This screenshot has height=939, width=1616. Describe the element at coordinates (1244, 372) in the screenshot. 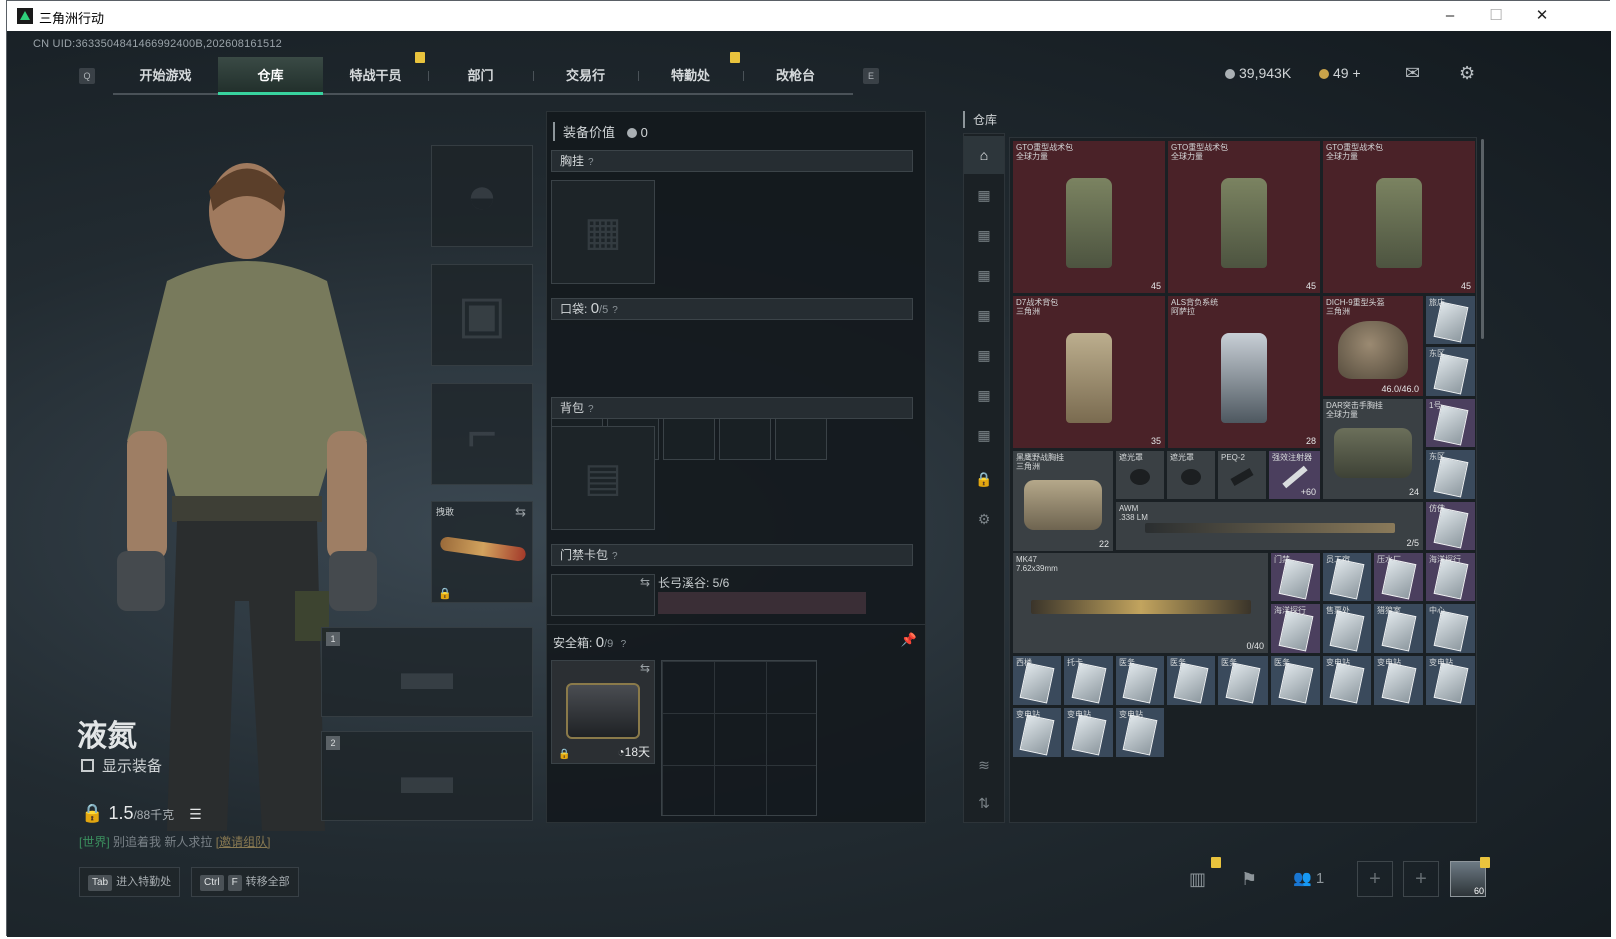

I see `storage-item-backpack: ALS背负系统 阿萨拉 28` at that location.